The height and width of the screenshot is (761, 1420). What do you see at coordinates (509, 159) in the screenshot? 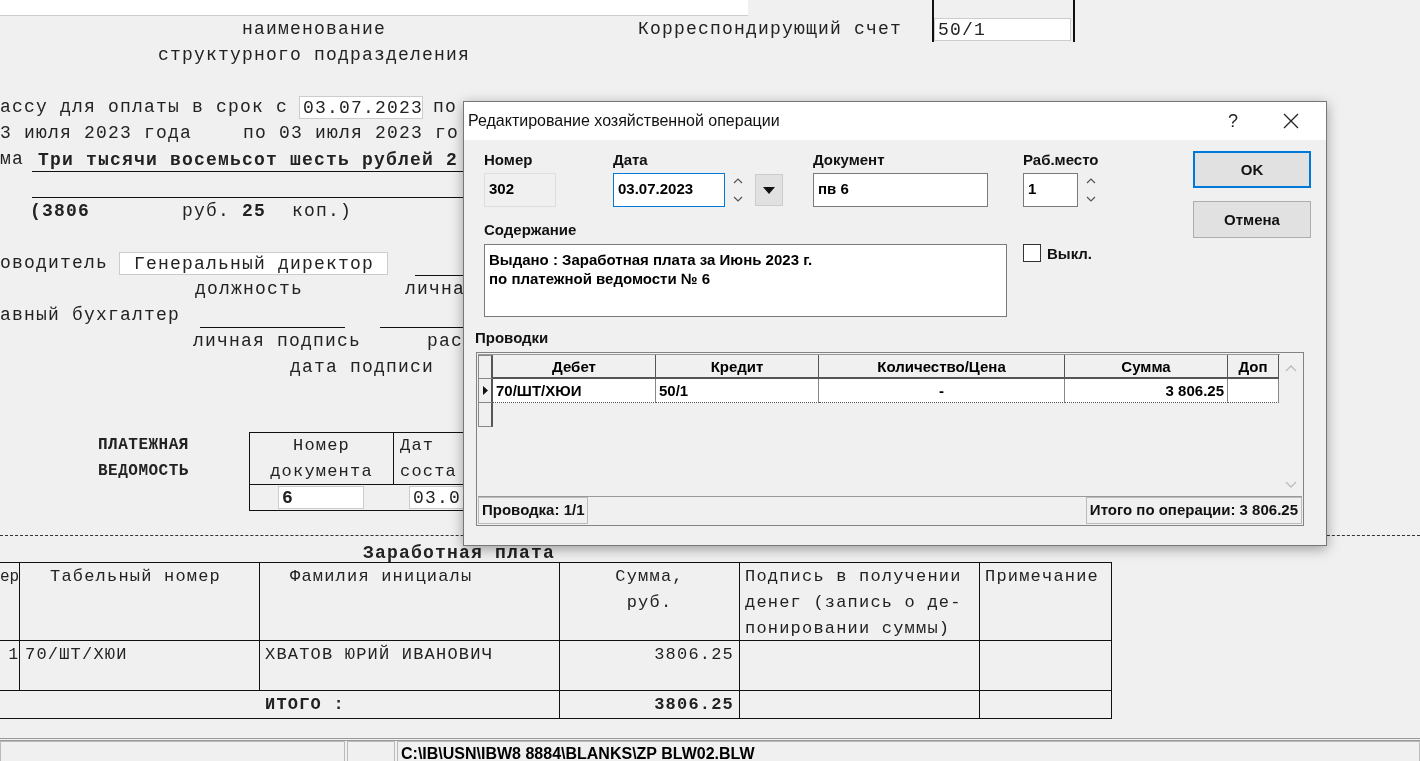
I see `field-label: Номер` at bounding box center [509, 159].